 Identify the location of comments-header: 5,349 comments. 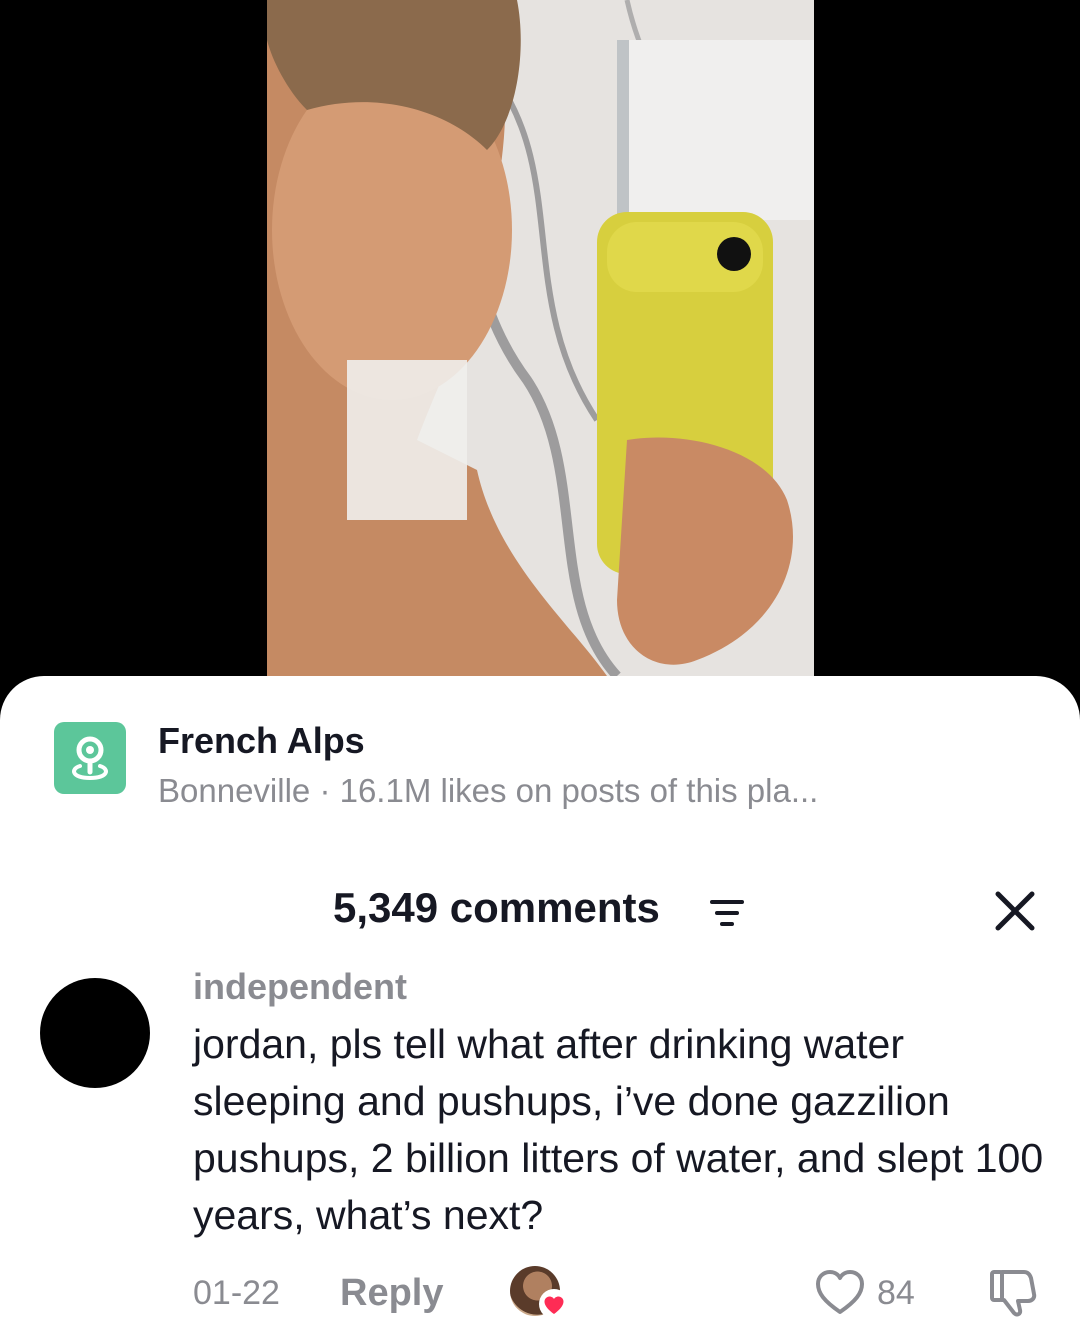
(540, 910).